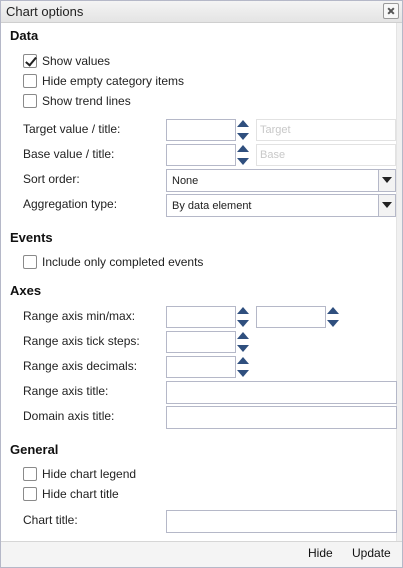 The image size is (403, 568). I want to click on title-bar: Chart options, so click(201, 12).